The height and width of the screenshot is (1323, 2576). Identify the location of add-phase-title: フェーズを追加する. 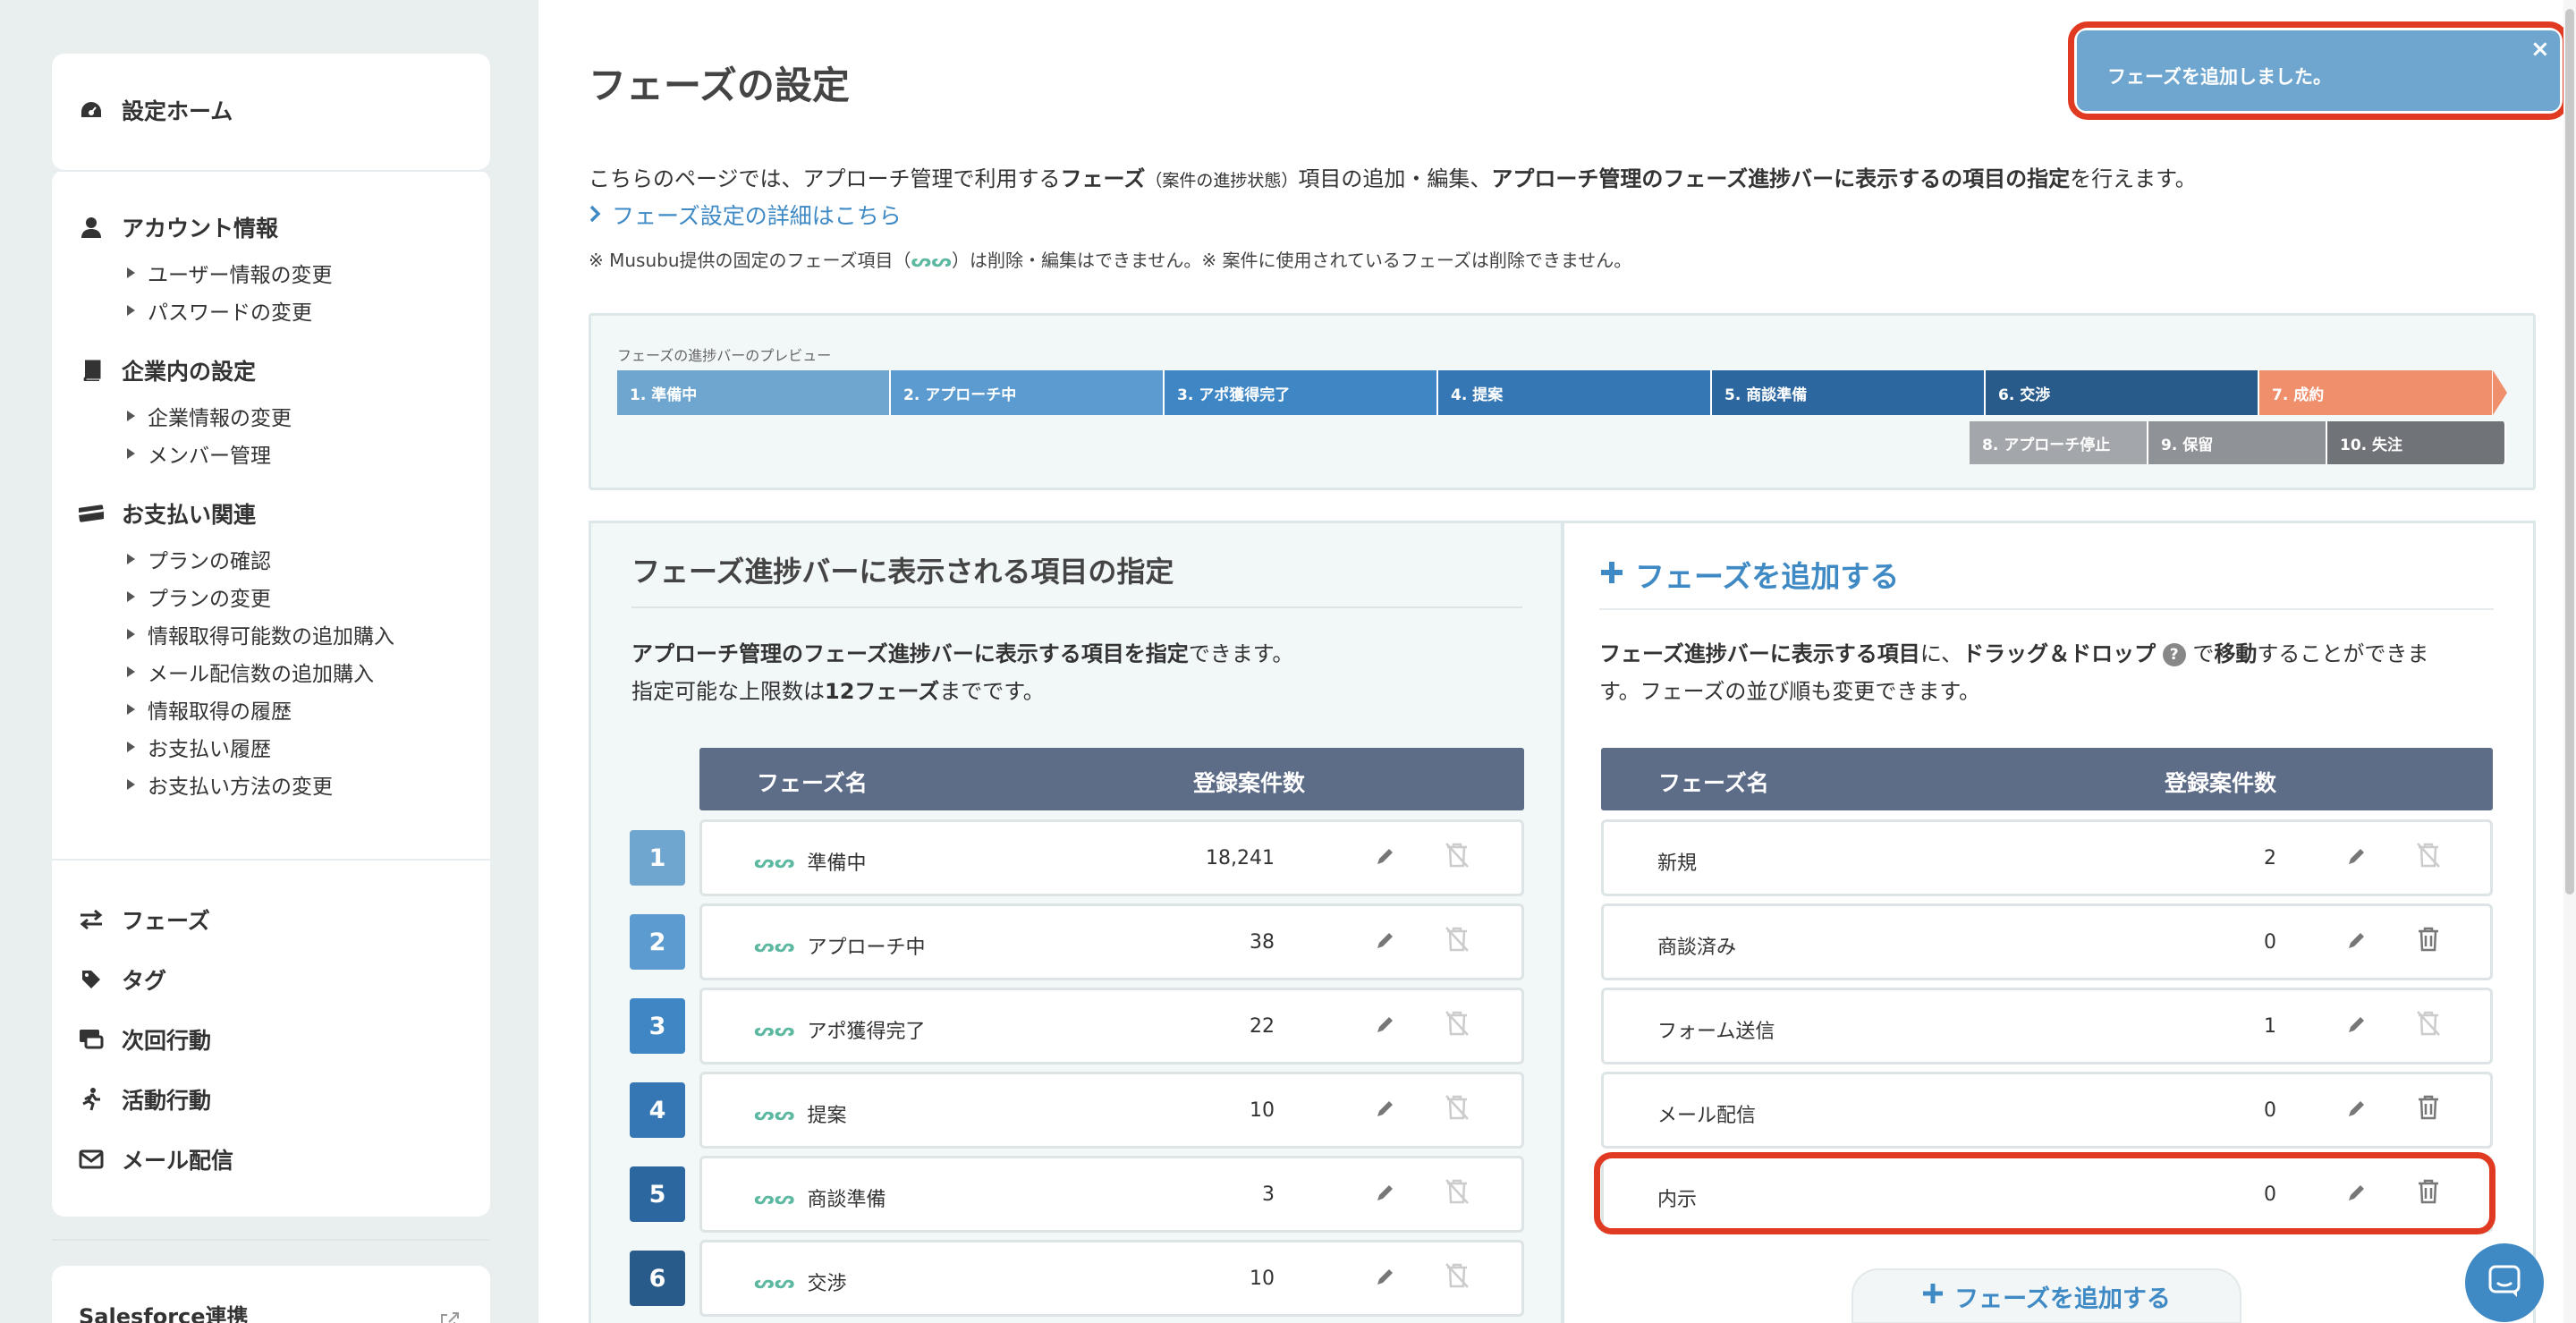
(1749, 574).